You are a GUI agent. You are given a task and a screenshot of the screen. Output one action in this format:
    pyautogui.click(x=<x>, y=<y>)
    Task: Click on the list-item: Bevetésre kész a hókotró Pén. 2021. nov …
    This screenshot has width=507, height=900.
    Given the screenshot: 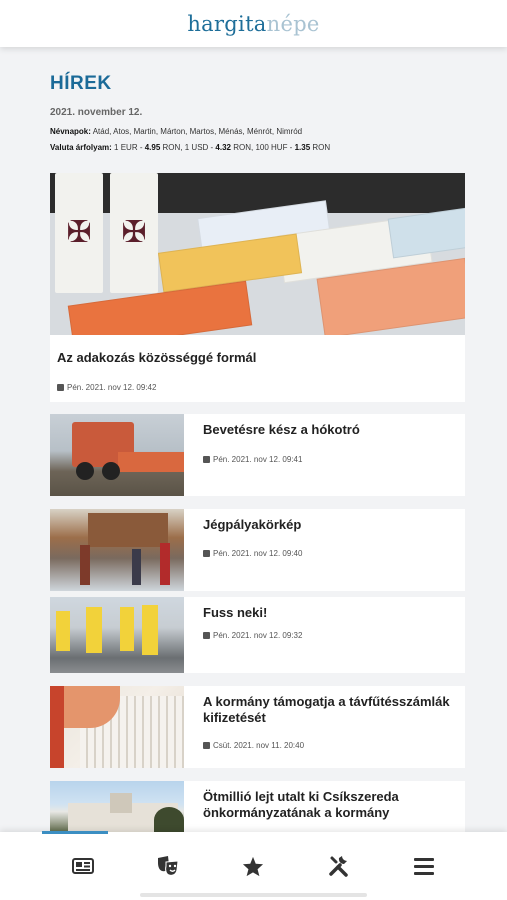 What is the action you would take?
    pyautogui.click(x=257, y=455)
    